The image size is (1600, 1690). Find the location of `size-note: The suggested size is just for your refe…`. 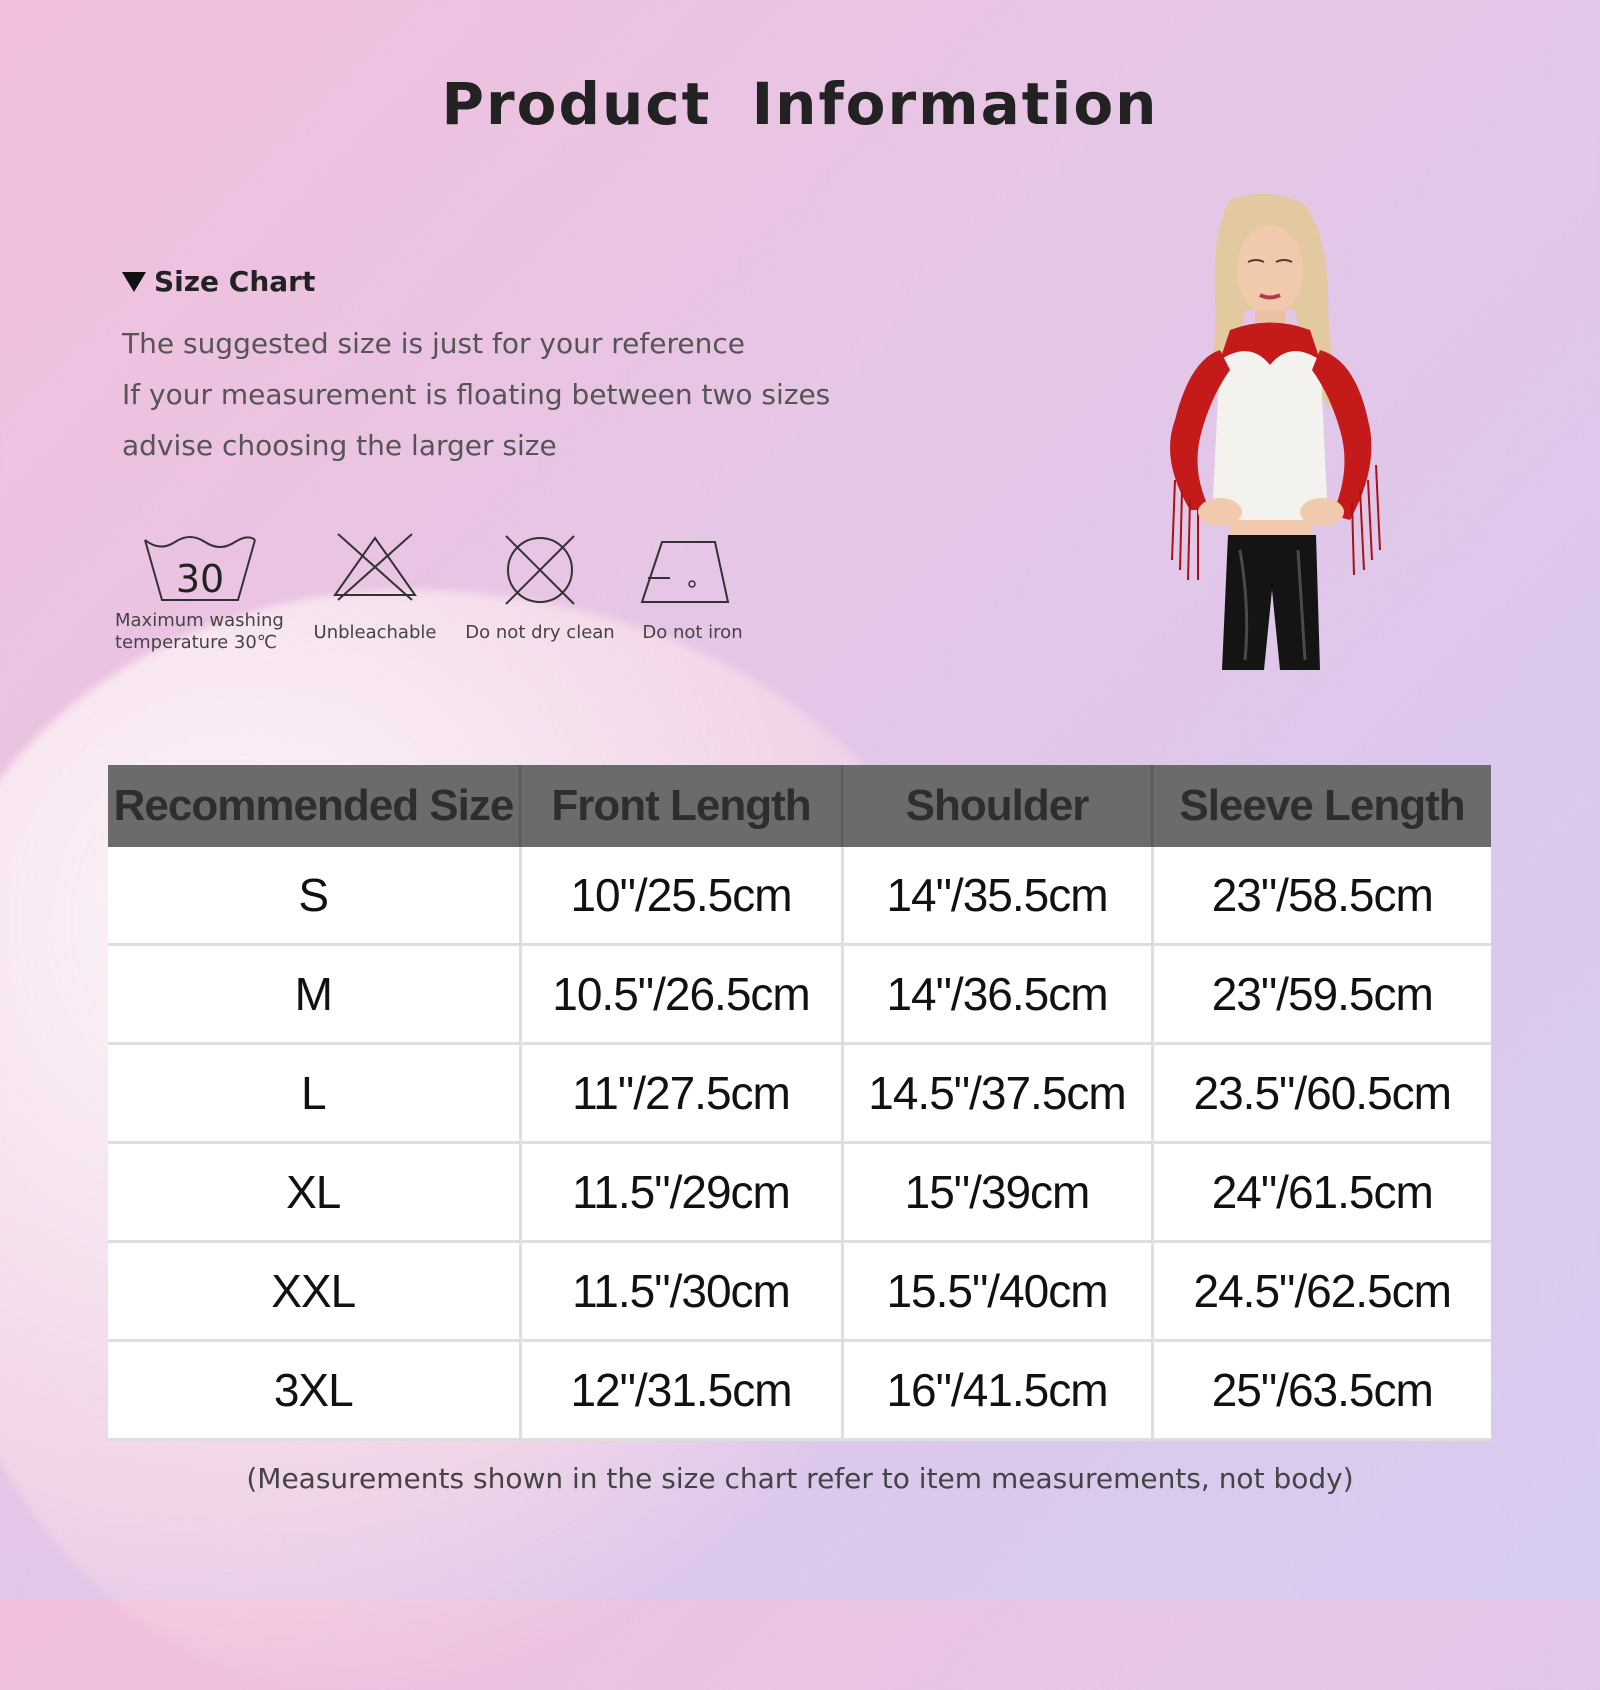

size-note: The suggested size is just for your refe… is located at coordinates (433, 343).